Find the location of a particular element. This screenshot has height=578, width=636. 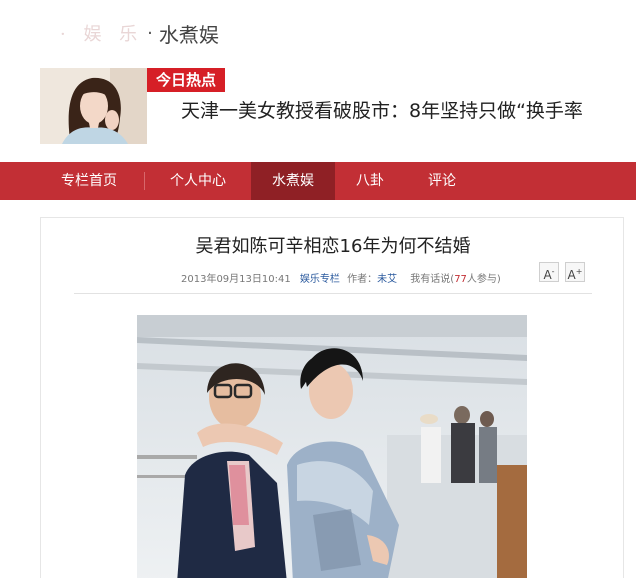

nav-item-column-home: 专栏首页 is located at coordinates (89, 181).